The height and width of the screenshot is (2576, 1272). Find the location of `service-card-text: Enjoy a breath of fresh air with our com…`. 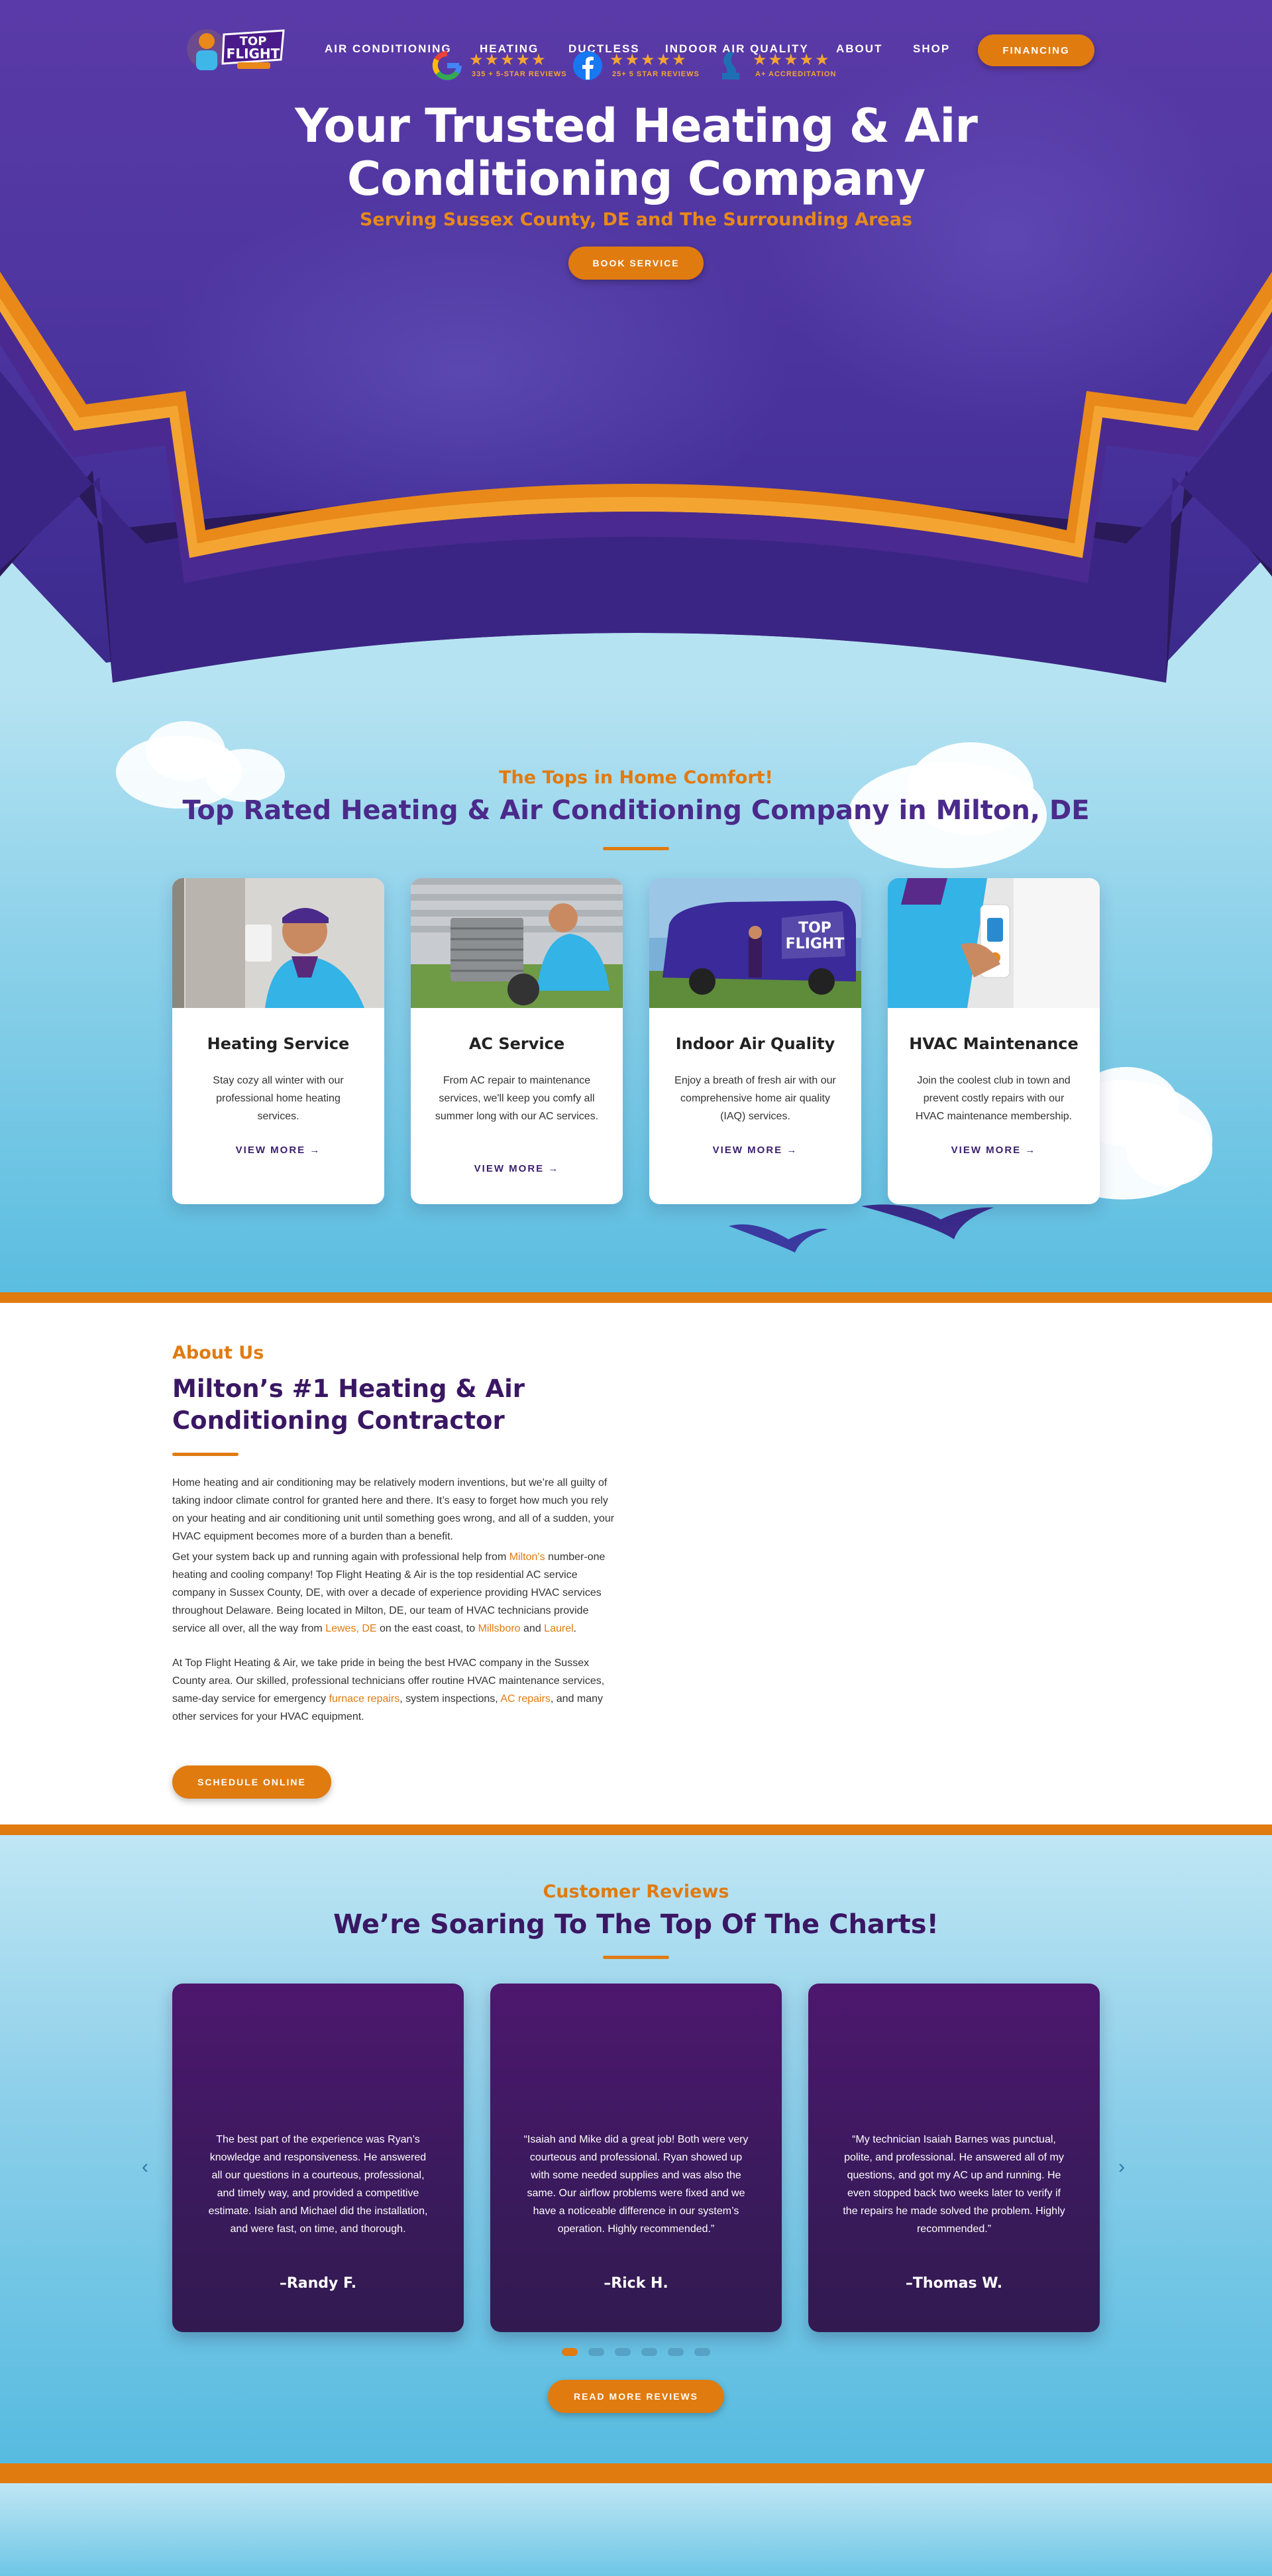

service-card-text: Enjoy a breath of fresh air with our com… is located at coordinates (755, 1099).